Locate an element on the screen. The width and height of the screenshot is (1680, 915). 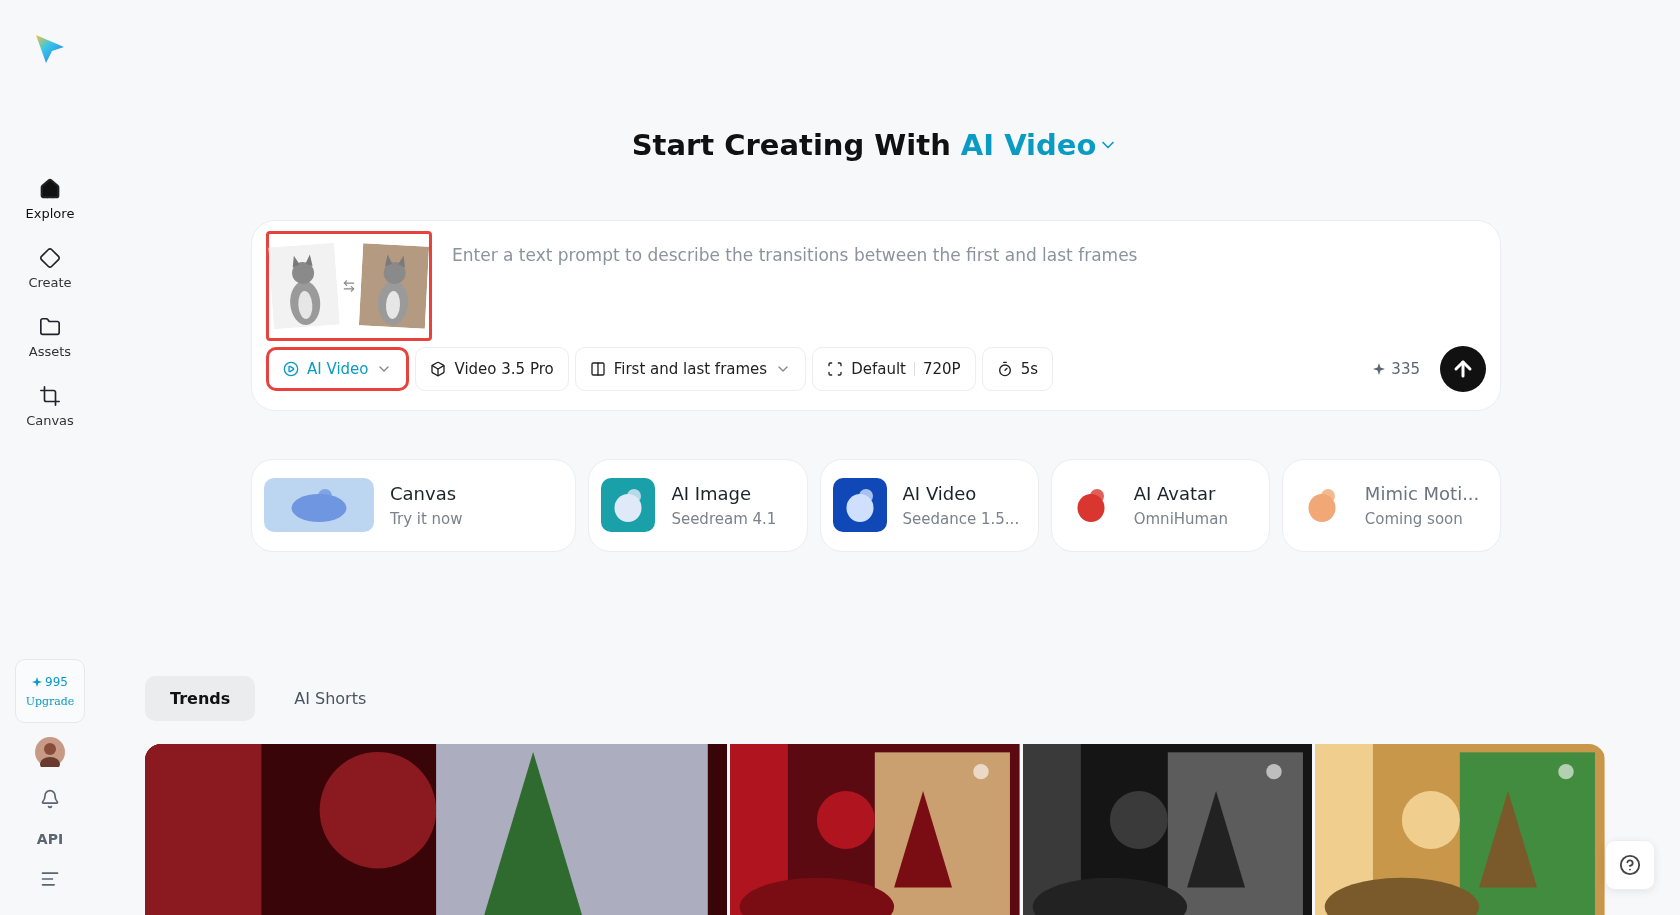
nav-item: Explore is located at coordinates (50, 199).